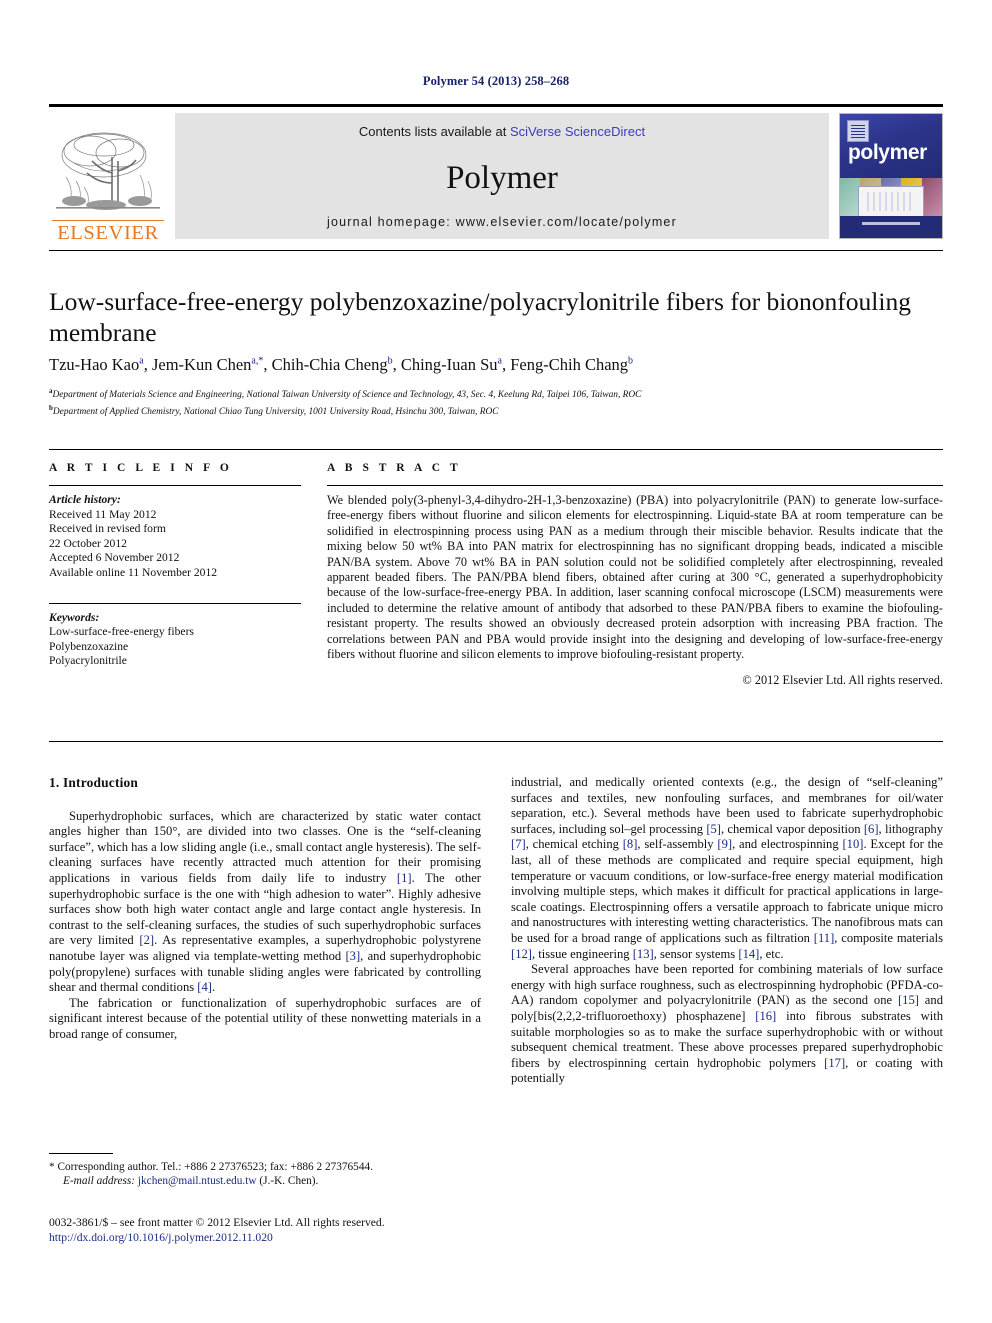  What do you see at coordinates (175, 485) in the screenshot?
I see `article-info-rule` at bounding box center [175, 485].